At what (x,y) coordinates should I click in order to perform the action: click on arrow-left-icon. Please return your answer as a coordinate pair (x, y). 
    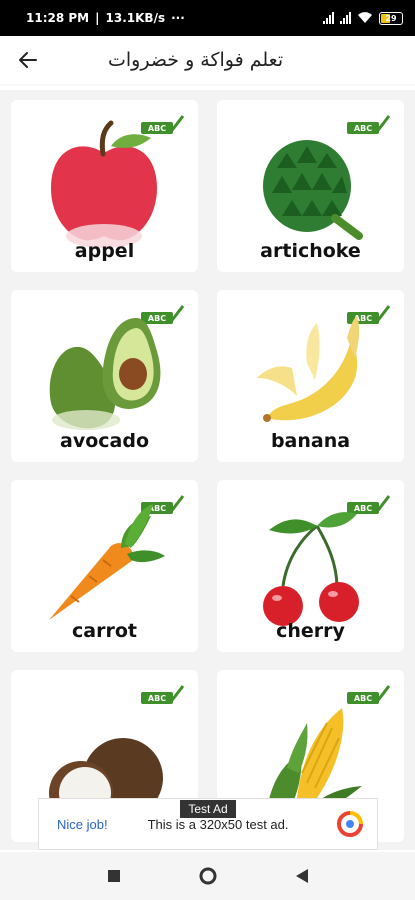
    Looking at the image, I should click on (28, 60).